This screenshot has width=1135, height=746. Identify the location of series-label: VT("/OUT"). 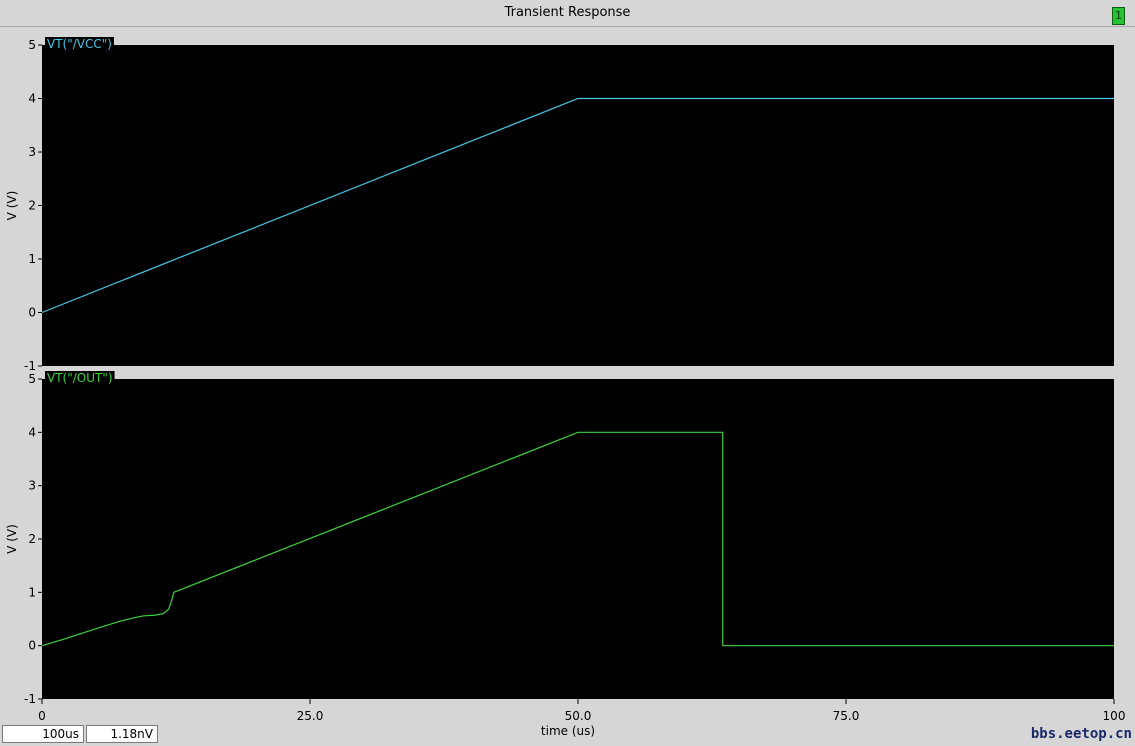
(80, 378).